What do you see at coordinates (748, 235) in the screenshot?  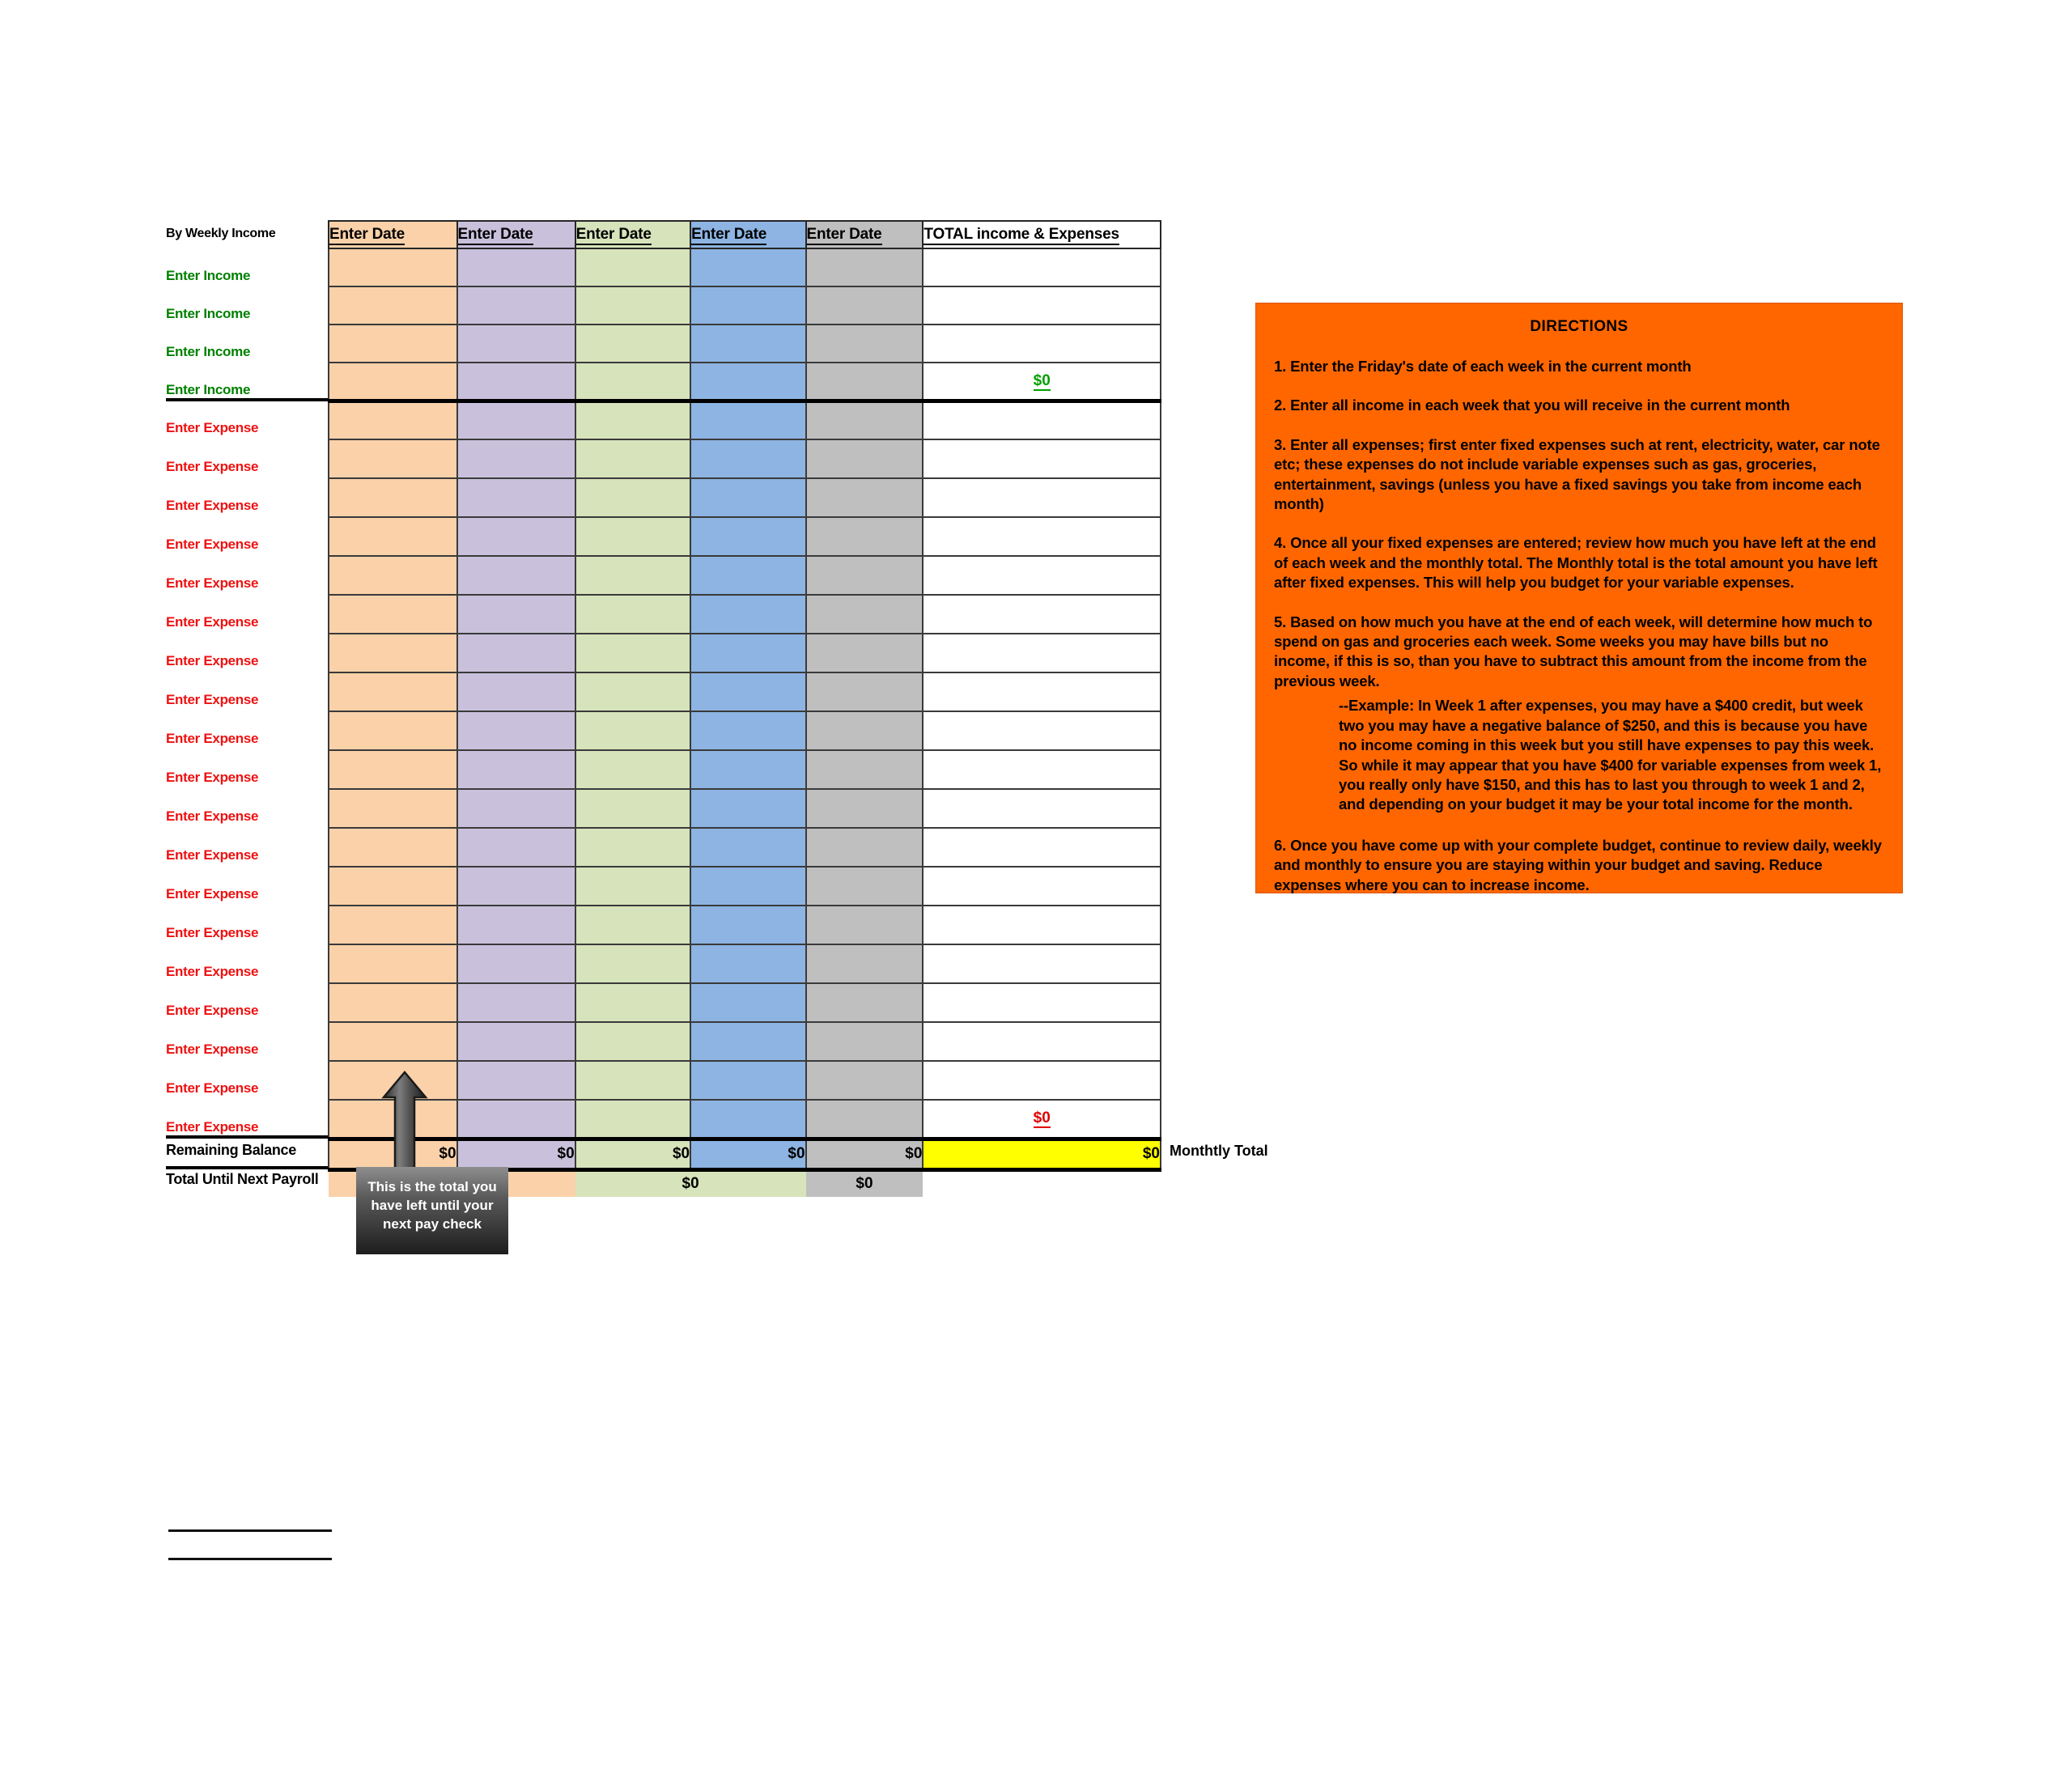 I see `column-header-4: Enter Date` at bounding box center [748, 235].